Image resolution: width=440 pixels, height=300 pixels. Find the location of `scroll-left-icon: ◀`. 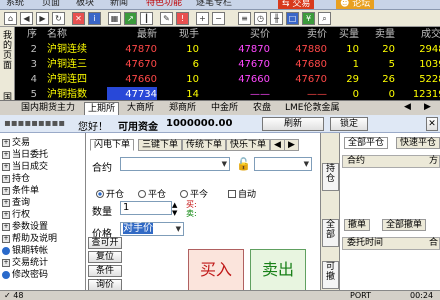

scroll-left-icon: ◀ is located at coordinates (407, 107).